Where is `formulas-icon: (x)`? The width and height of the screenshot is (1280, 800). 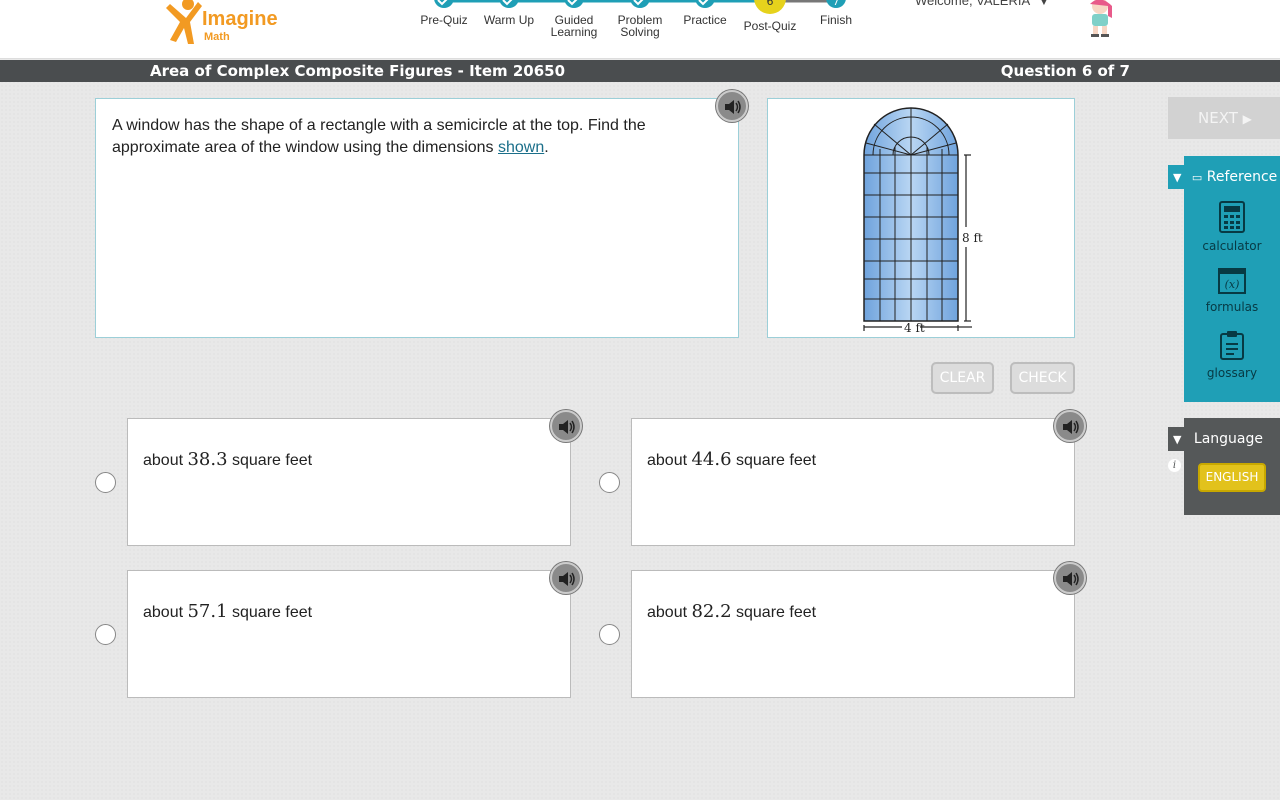 formulas-icon: (x) is located at coordinates (1232, 281).